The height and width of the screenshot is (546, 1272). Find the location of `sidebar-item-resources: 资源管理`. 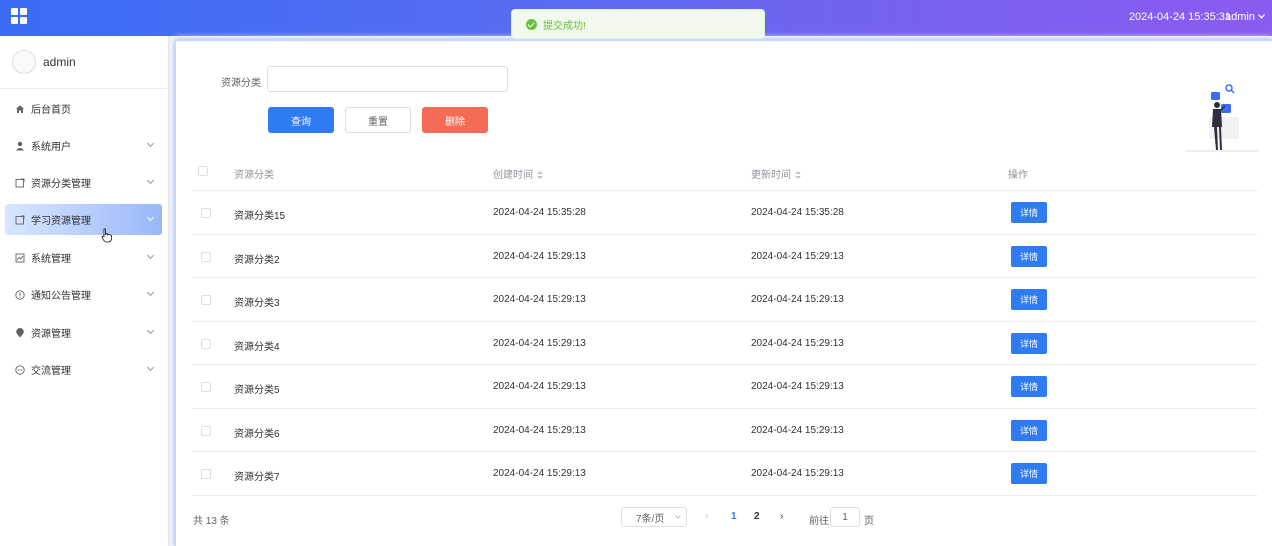

sidebar-item-resources: 资源管理 is located at coordinates (83, 332).